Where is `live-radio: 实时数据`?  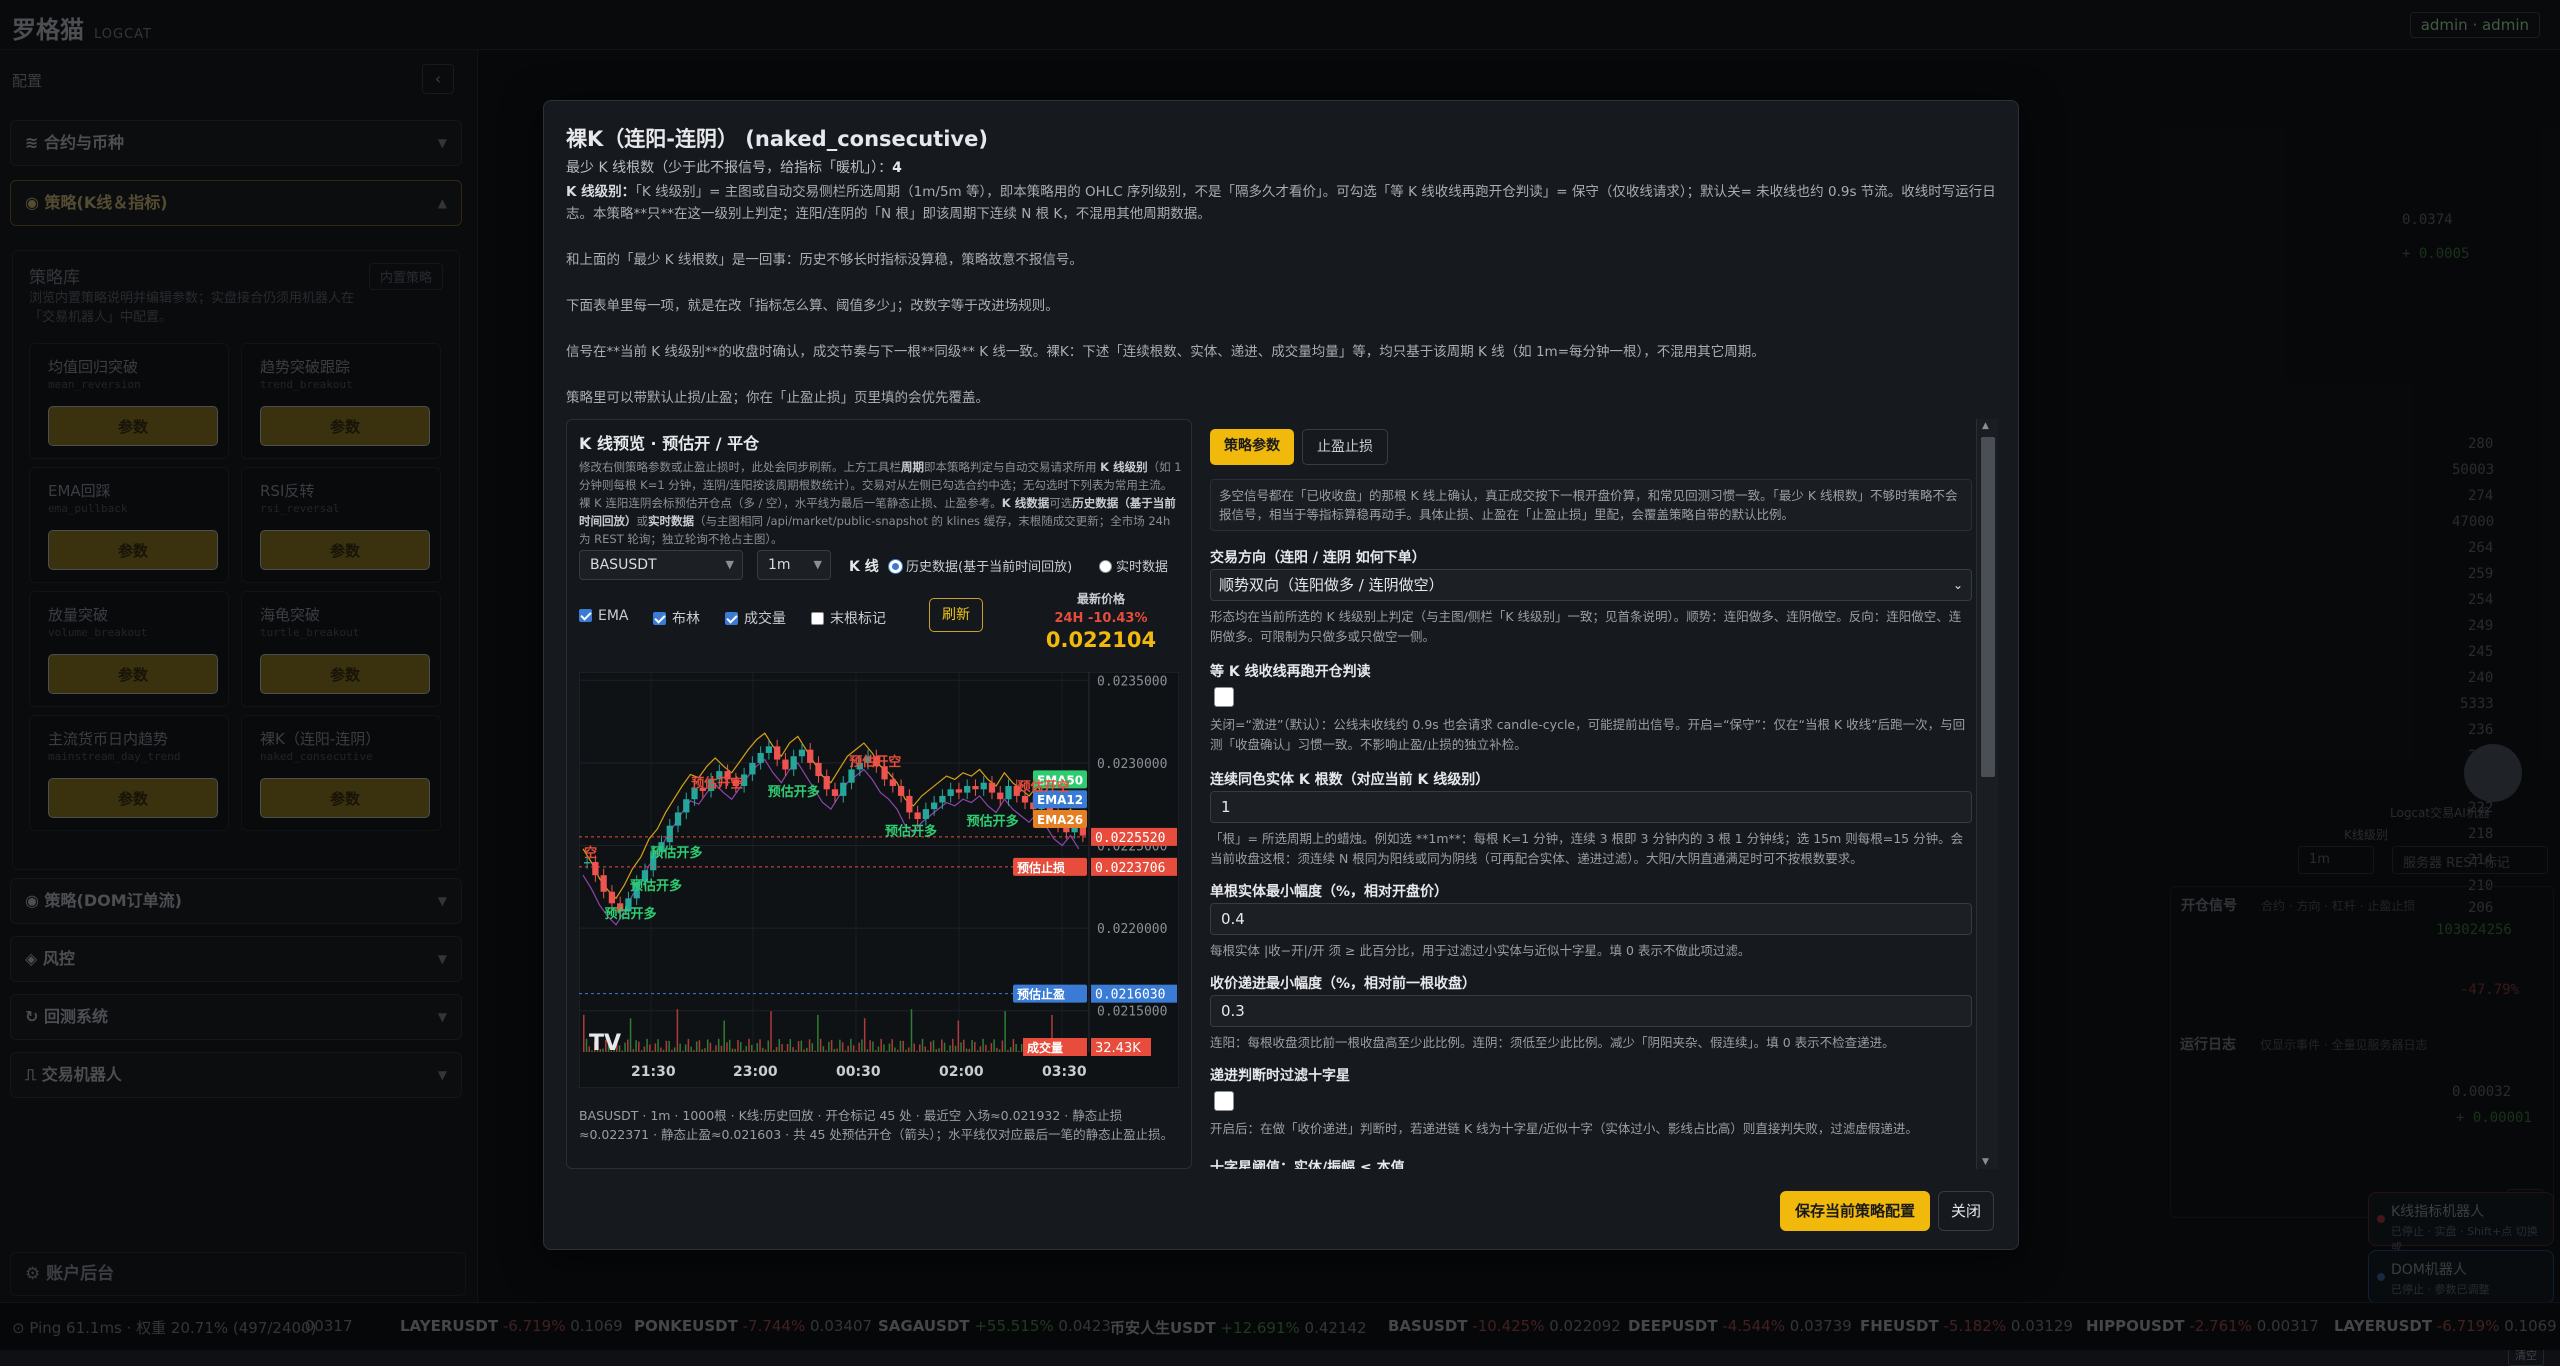 live-radio: 实时数据 is located at coordinates (1133, 565).